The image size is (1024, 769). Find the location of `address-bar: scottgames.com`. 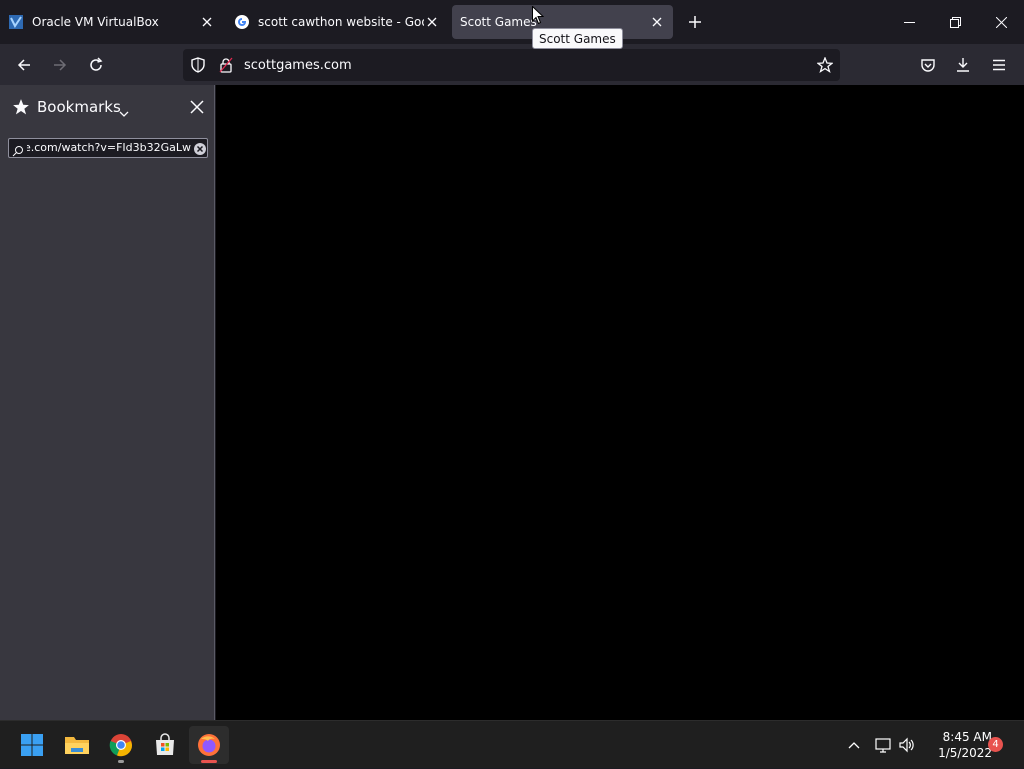

address-bar: scottgames.com is located at coordinates (511, 65).